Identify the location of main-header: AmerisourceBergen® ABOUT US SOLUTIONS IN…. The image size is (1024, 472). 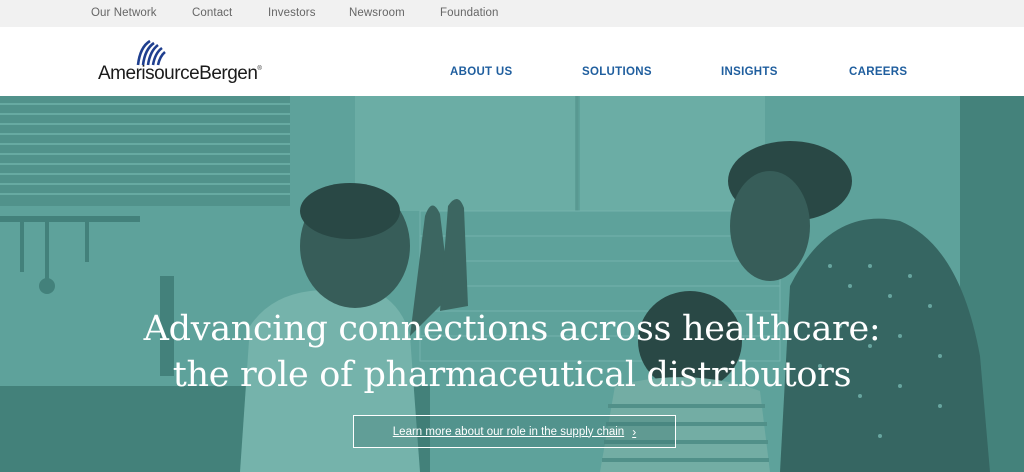
(512, 61).